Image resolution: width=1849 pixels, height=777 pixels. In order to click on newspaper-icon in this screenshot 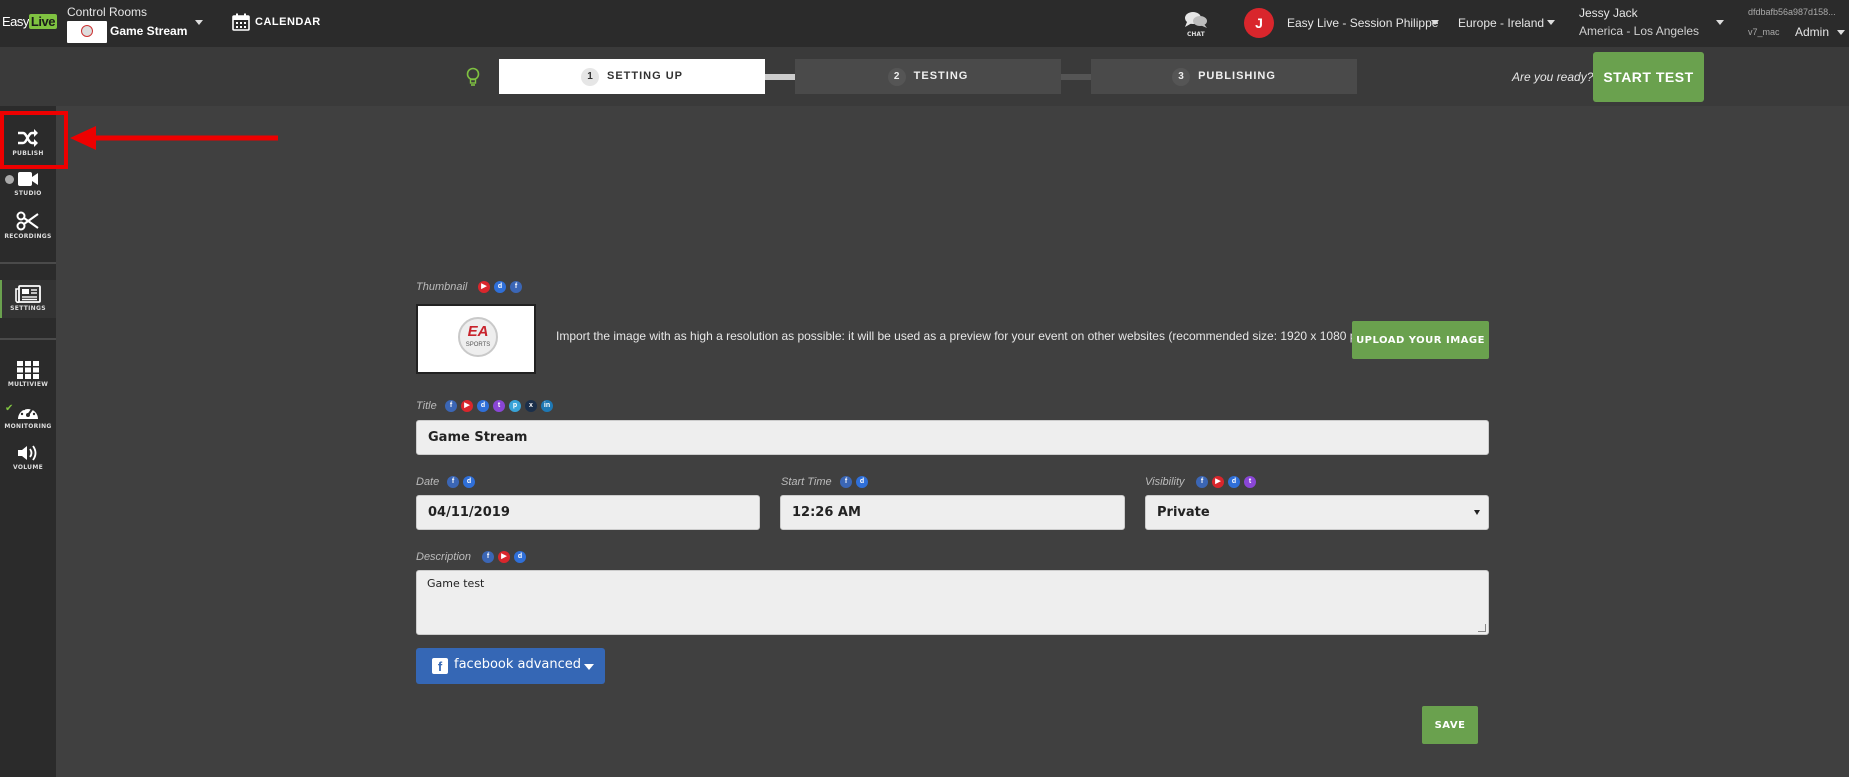, I will do `click(28, 294)`.